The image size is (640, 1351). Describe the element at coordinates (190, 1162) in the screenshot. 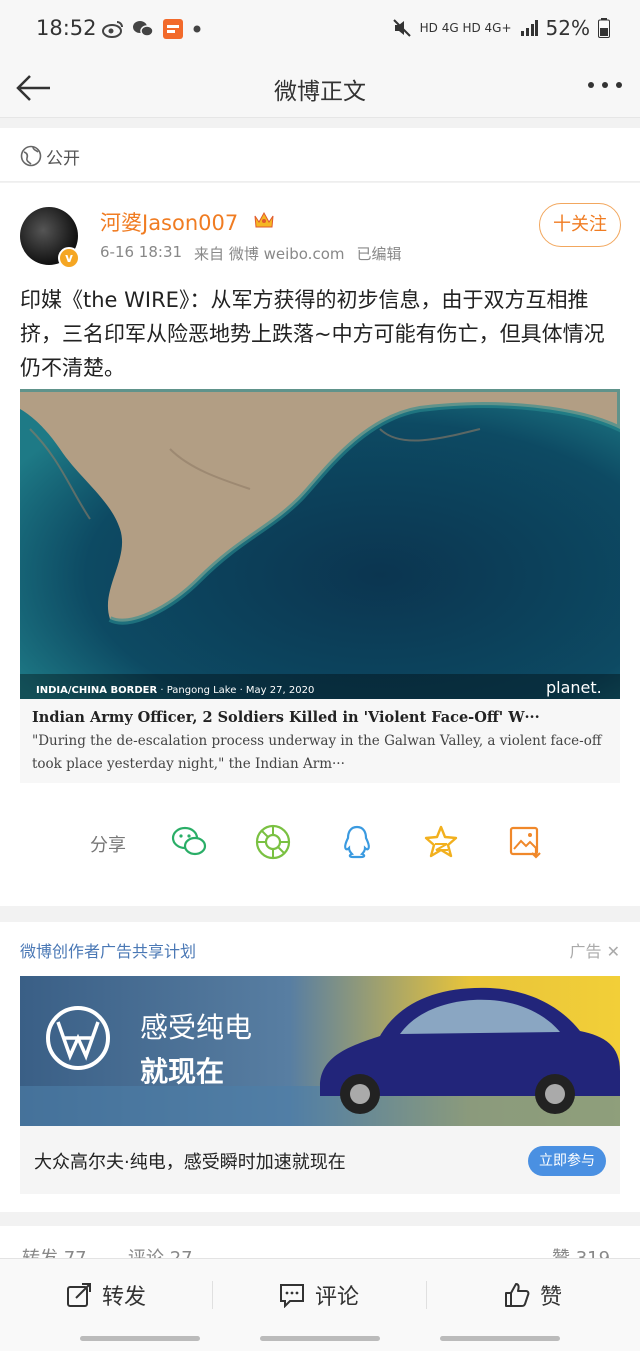

I see `ad-footer-text: 大众高尔夫·纯电，感受瞬时加速就现在` at that location.